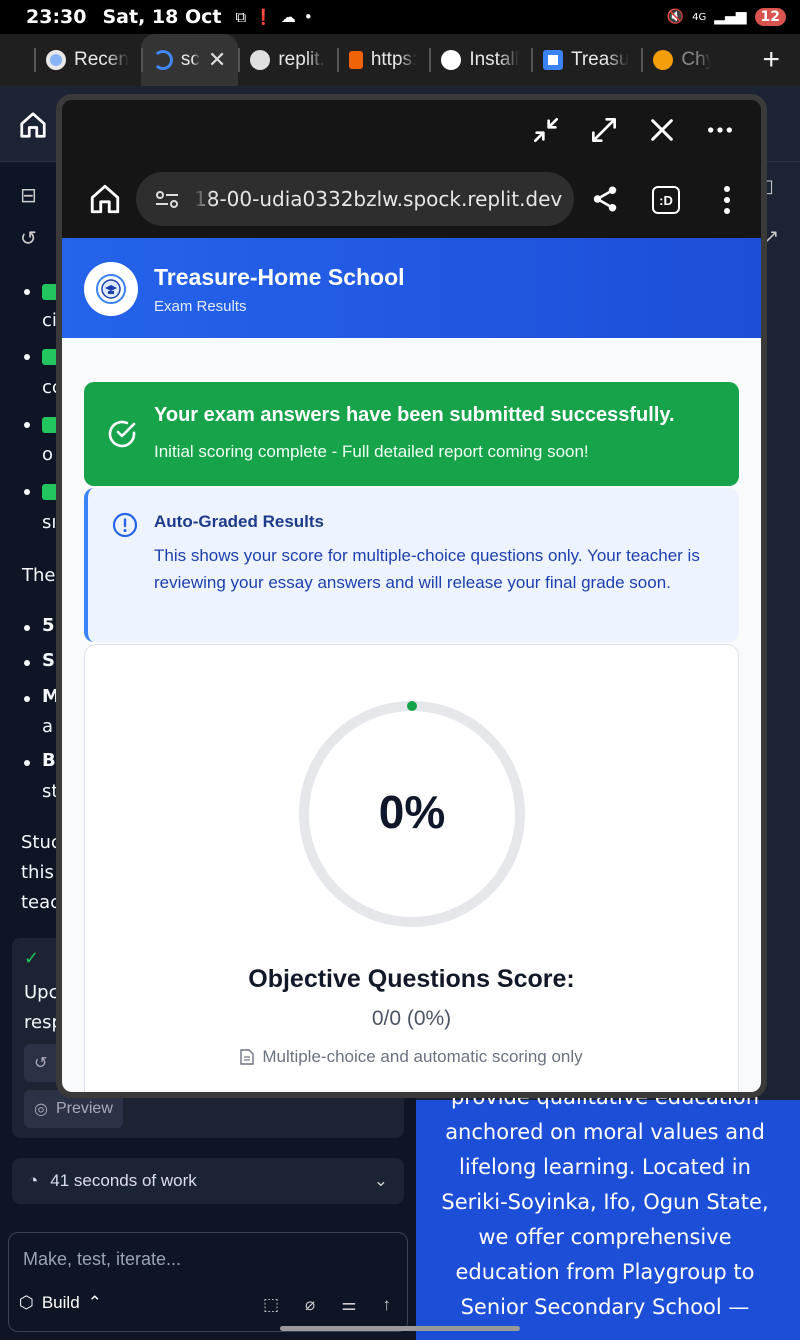  Describe the element at coordinates (241, 17) in the screenshot. I see `screenshot-icon: ⧉` at that location.